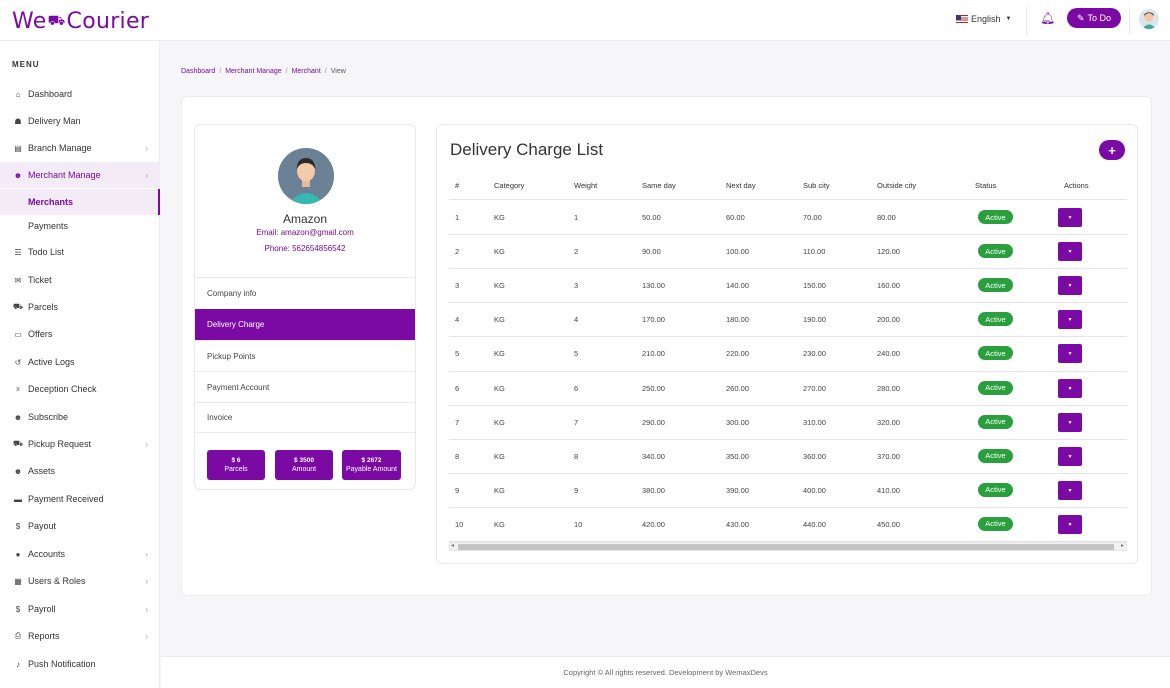  What do you see at coordinates (80, 21) in the screenshot?
I see `app-logo: We⛟Courier` at bounding box center [80, 21].